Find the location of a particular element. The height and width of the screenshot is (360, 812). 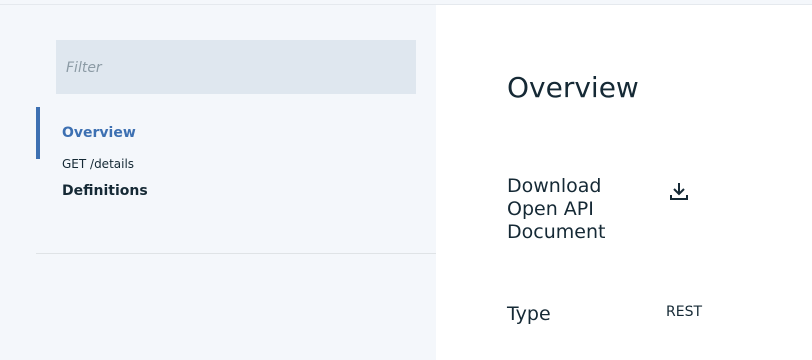

download-openapi-label: Download Open API Document is located at coordinates (556, 209).